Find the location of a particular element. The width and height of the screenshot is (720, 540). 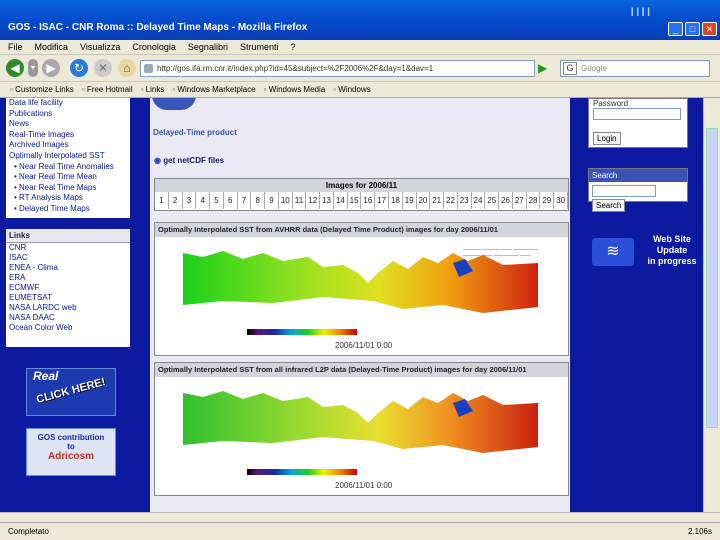

external-link: EUMETSAT is located at coordinates (68, 298).